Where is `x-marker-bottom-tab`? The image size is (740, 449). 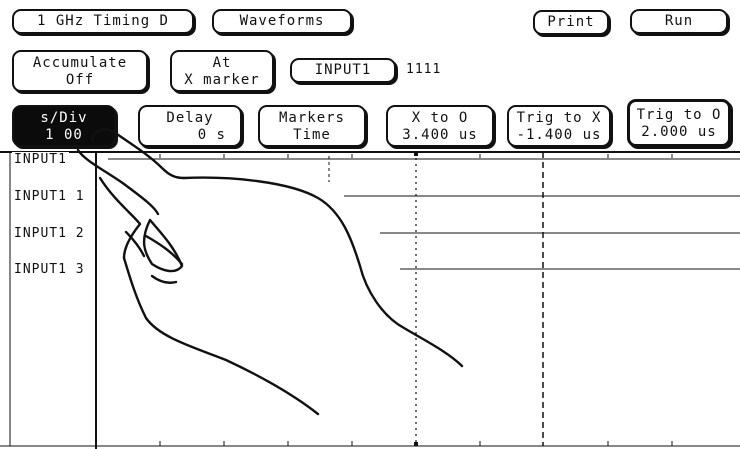
x-marker-bottom-tab is located at coordinates (416, 444).